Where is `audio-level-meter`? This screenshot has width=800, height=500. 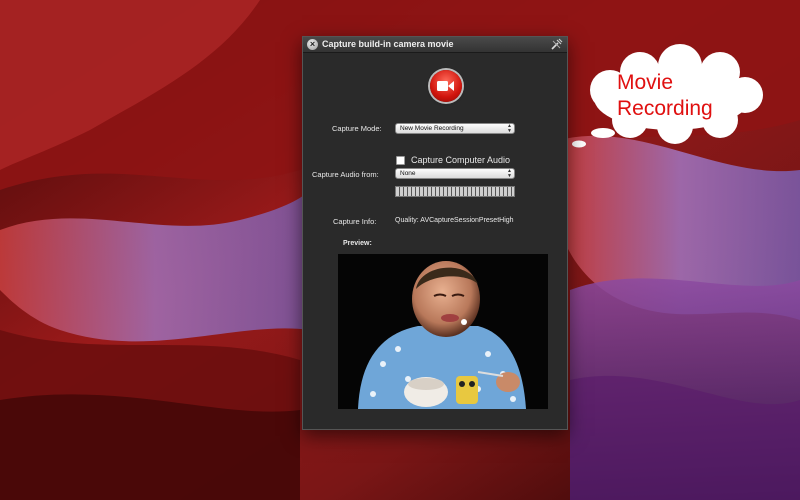 audio-level-meter is located at coordinates (455, 191).